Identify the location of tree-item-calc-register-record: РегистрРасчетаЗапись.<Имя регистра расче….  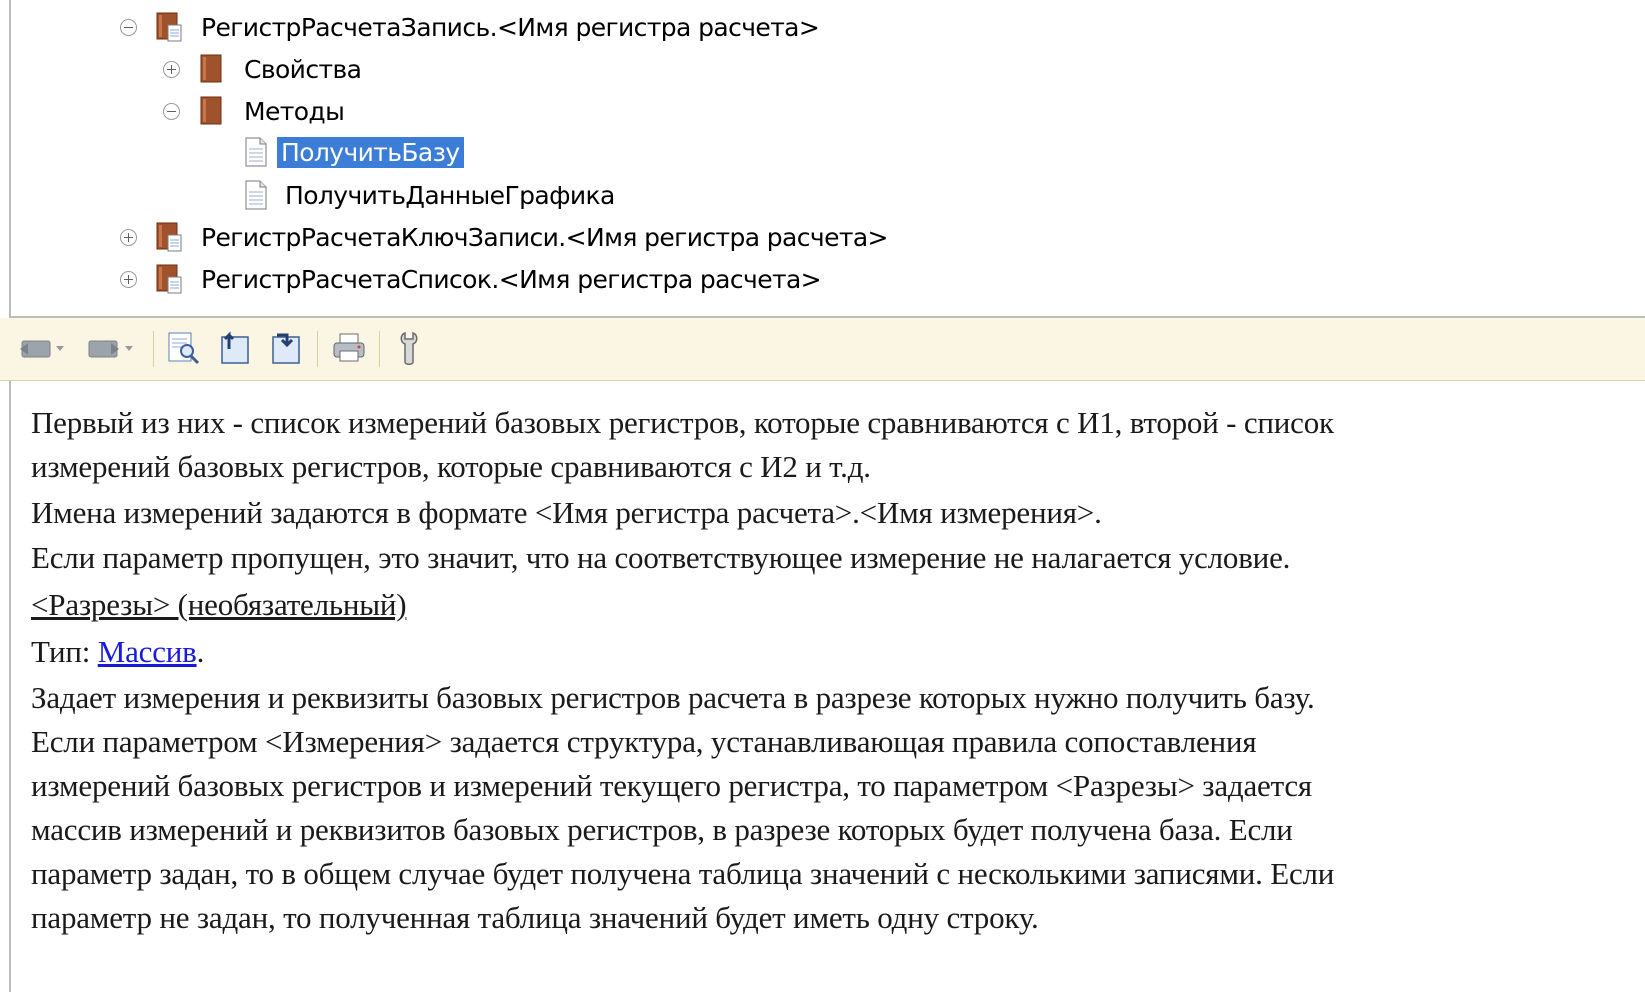
(471, 27).